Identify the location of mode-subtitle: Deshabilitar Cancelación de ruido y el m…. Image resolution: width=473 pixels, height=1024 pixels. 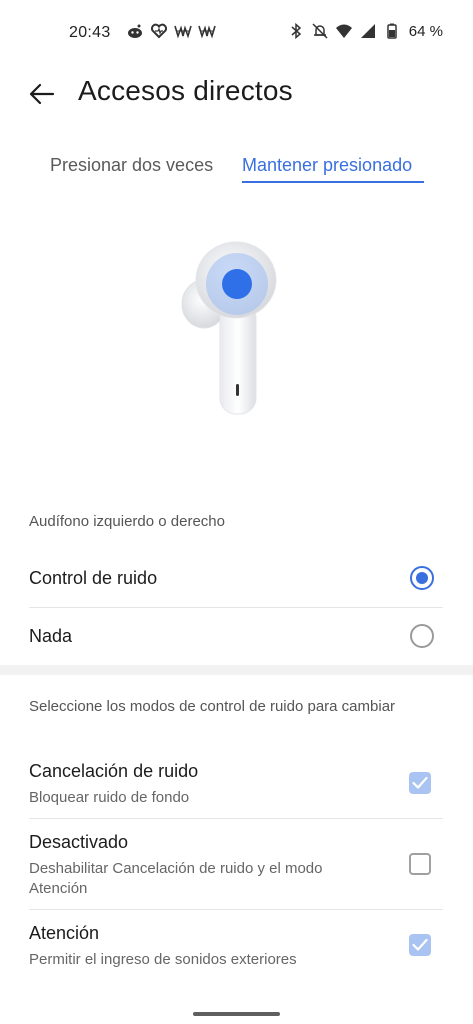
(176, 878).